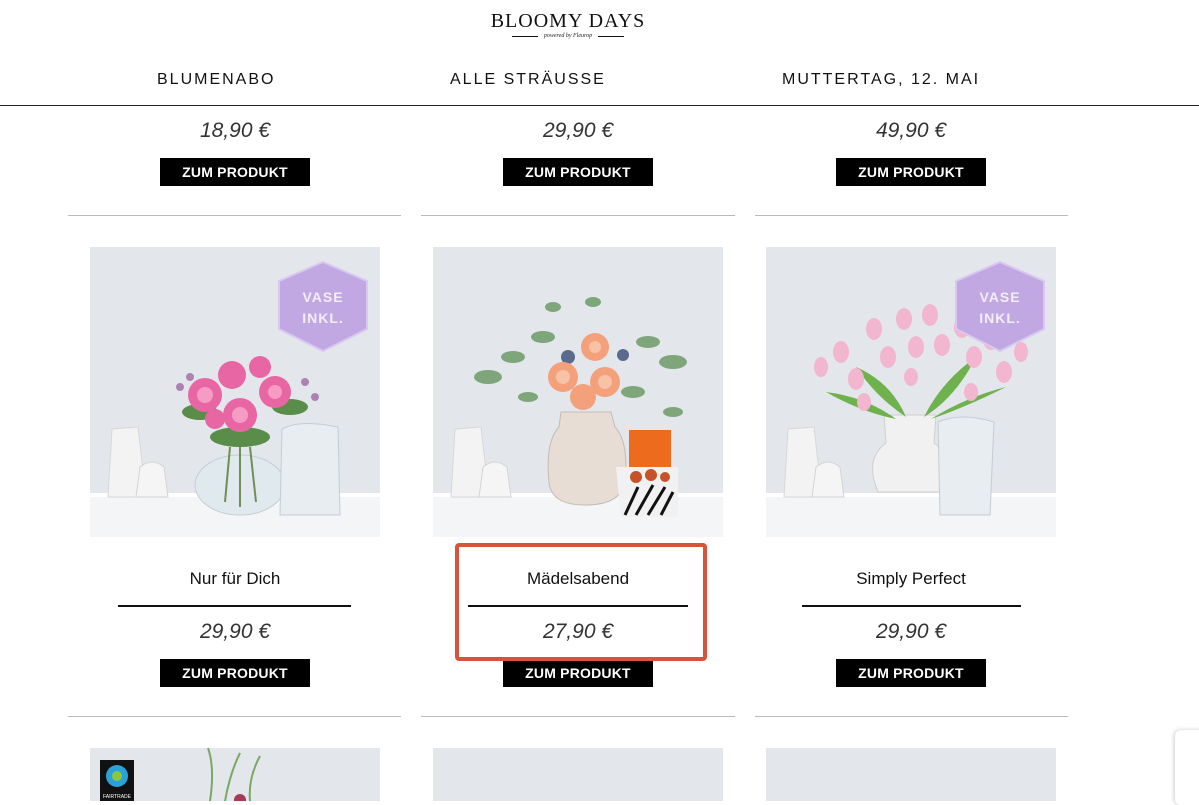 The height and width of the screenshot is (805, 1199). I want to click on header-divider, so click(599, 105).